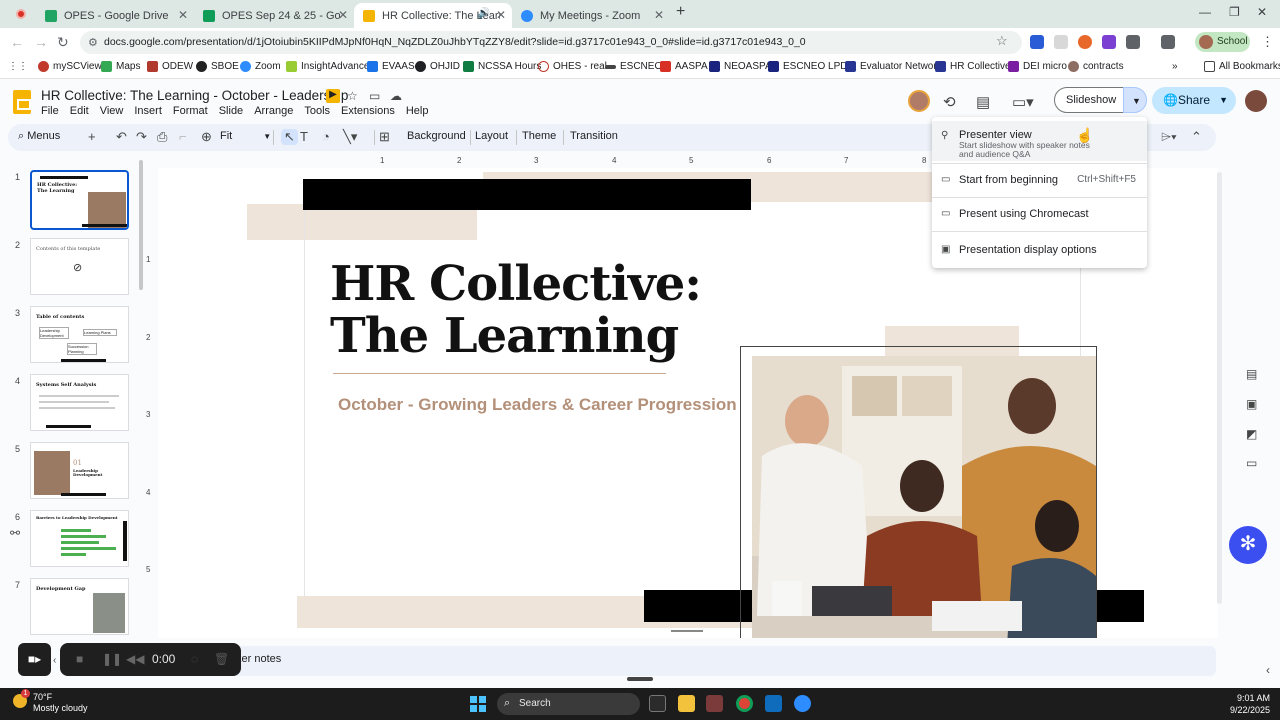 The image size is (1280, 720). What do you see at coordinates (317, 111) in the screenshot?
I see `menu-tools: Tools` at bounding box center [317, 111].